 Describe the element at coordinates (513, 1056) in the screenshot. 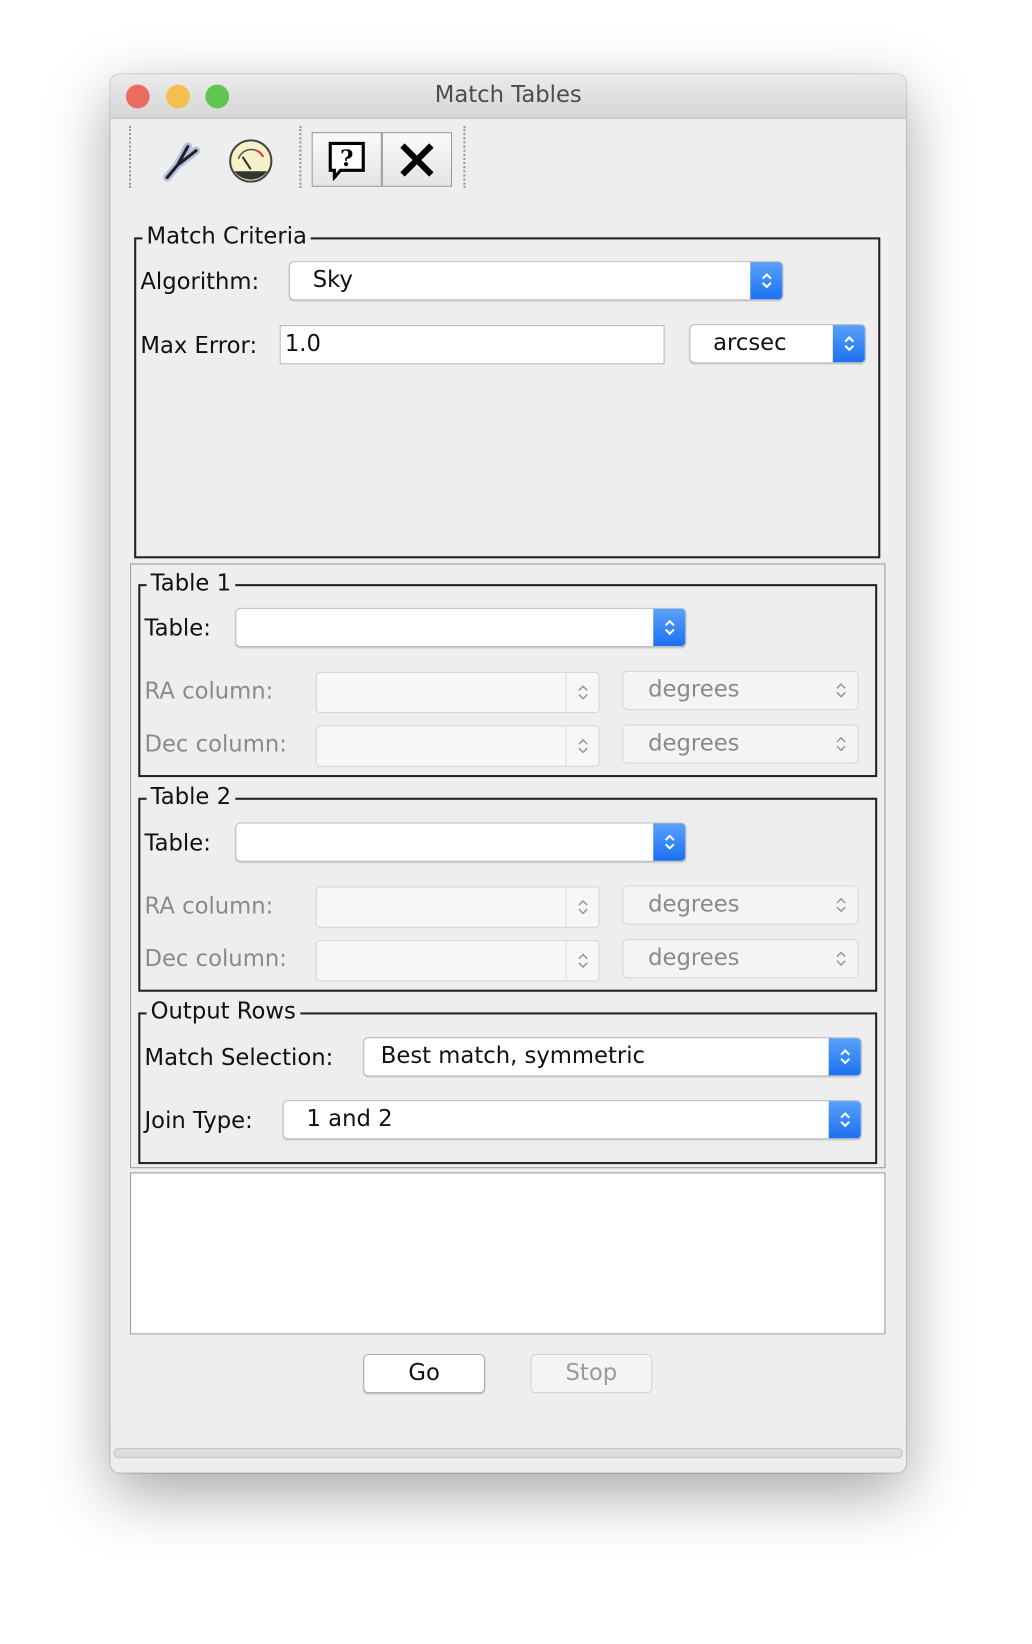

I see `match-selection-value: Best match, symmetric` at that location.